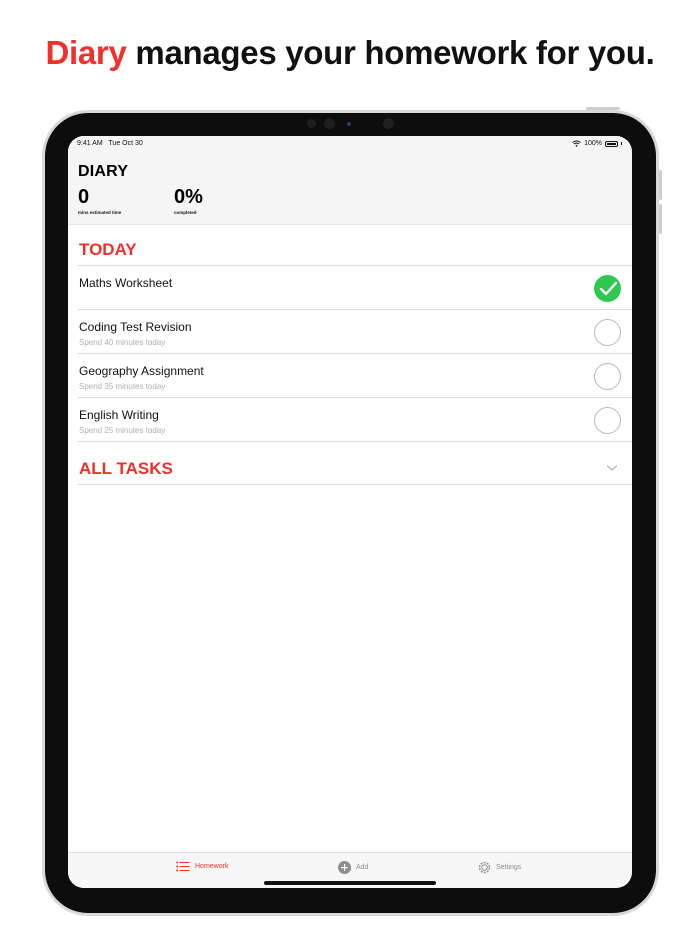 The height and width of the screenshot is (934, 700). I want to click on tab-homework-label: Homework, so click(212, 866).